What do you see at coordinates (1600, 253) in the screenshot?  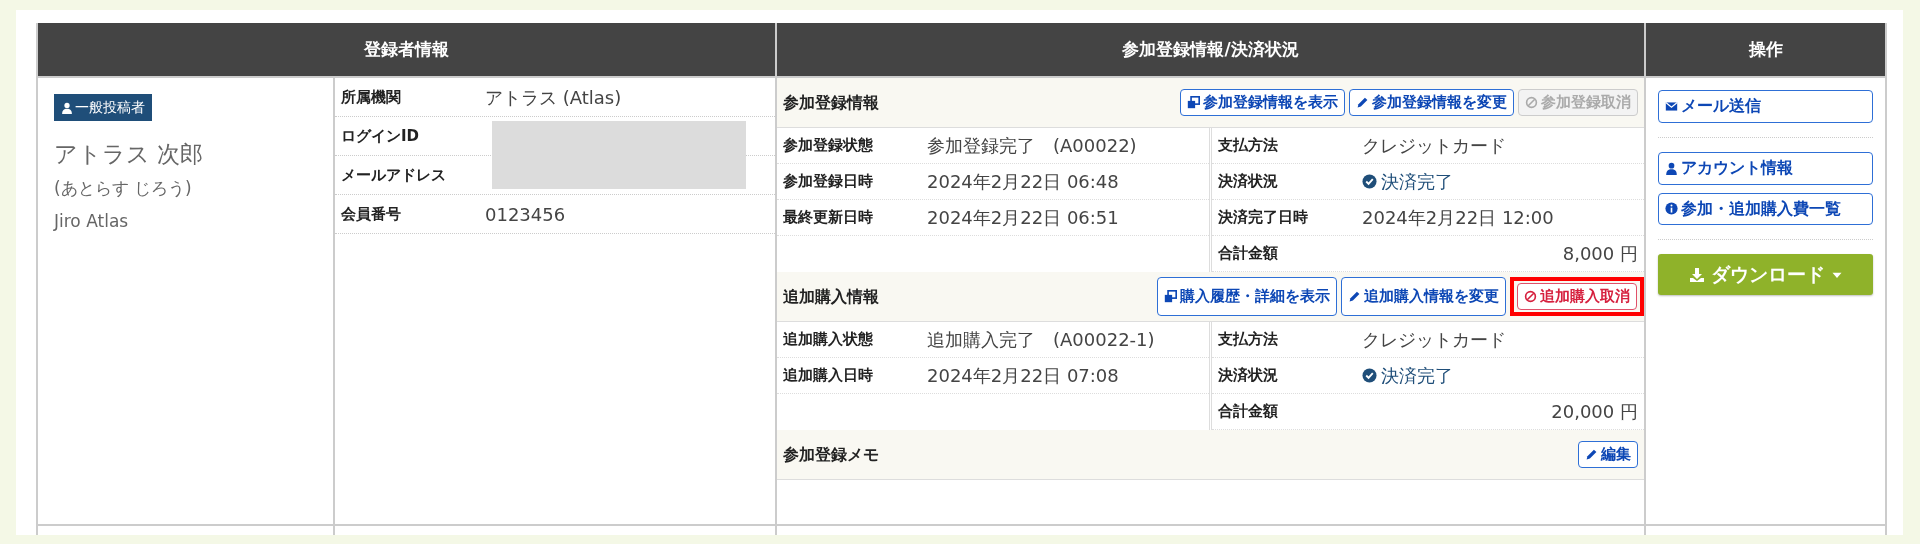 I see `amount-value: 8,000 円` at bounding box center [1600, 253].